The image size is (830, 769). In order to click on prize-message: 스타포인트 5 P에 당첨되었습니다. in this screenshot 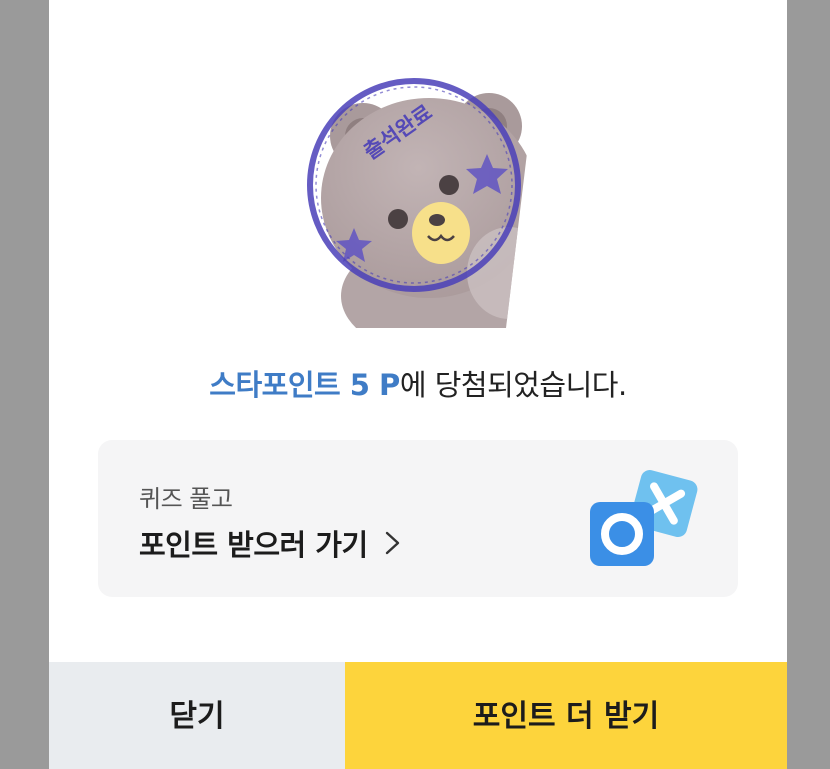, I will do `click(418, 383)`.